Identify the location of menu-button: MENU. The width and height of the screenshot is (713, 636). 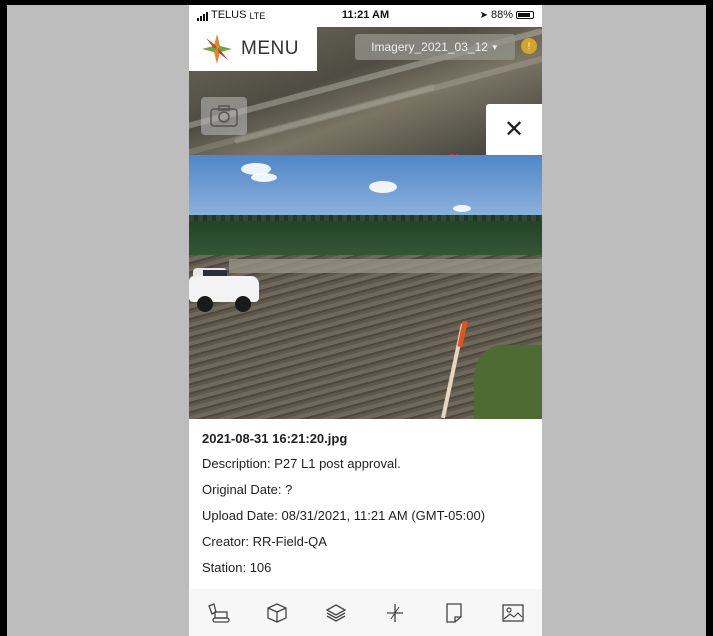
(253, 49).